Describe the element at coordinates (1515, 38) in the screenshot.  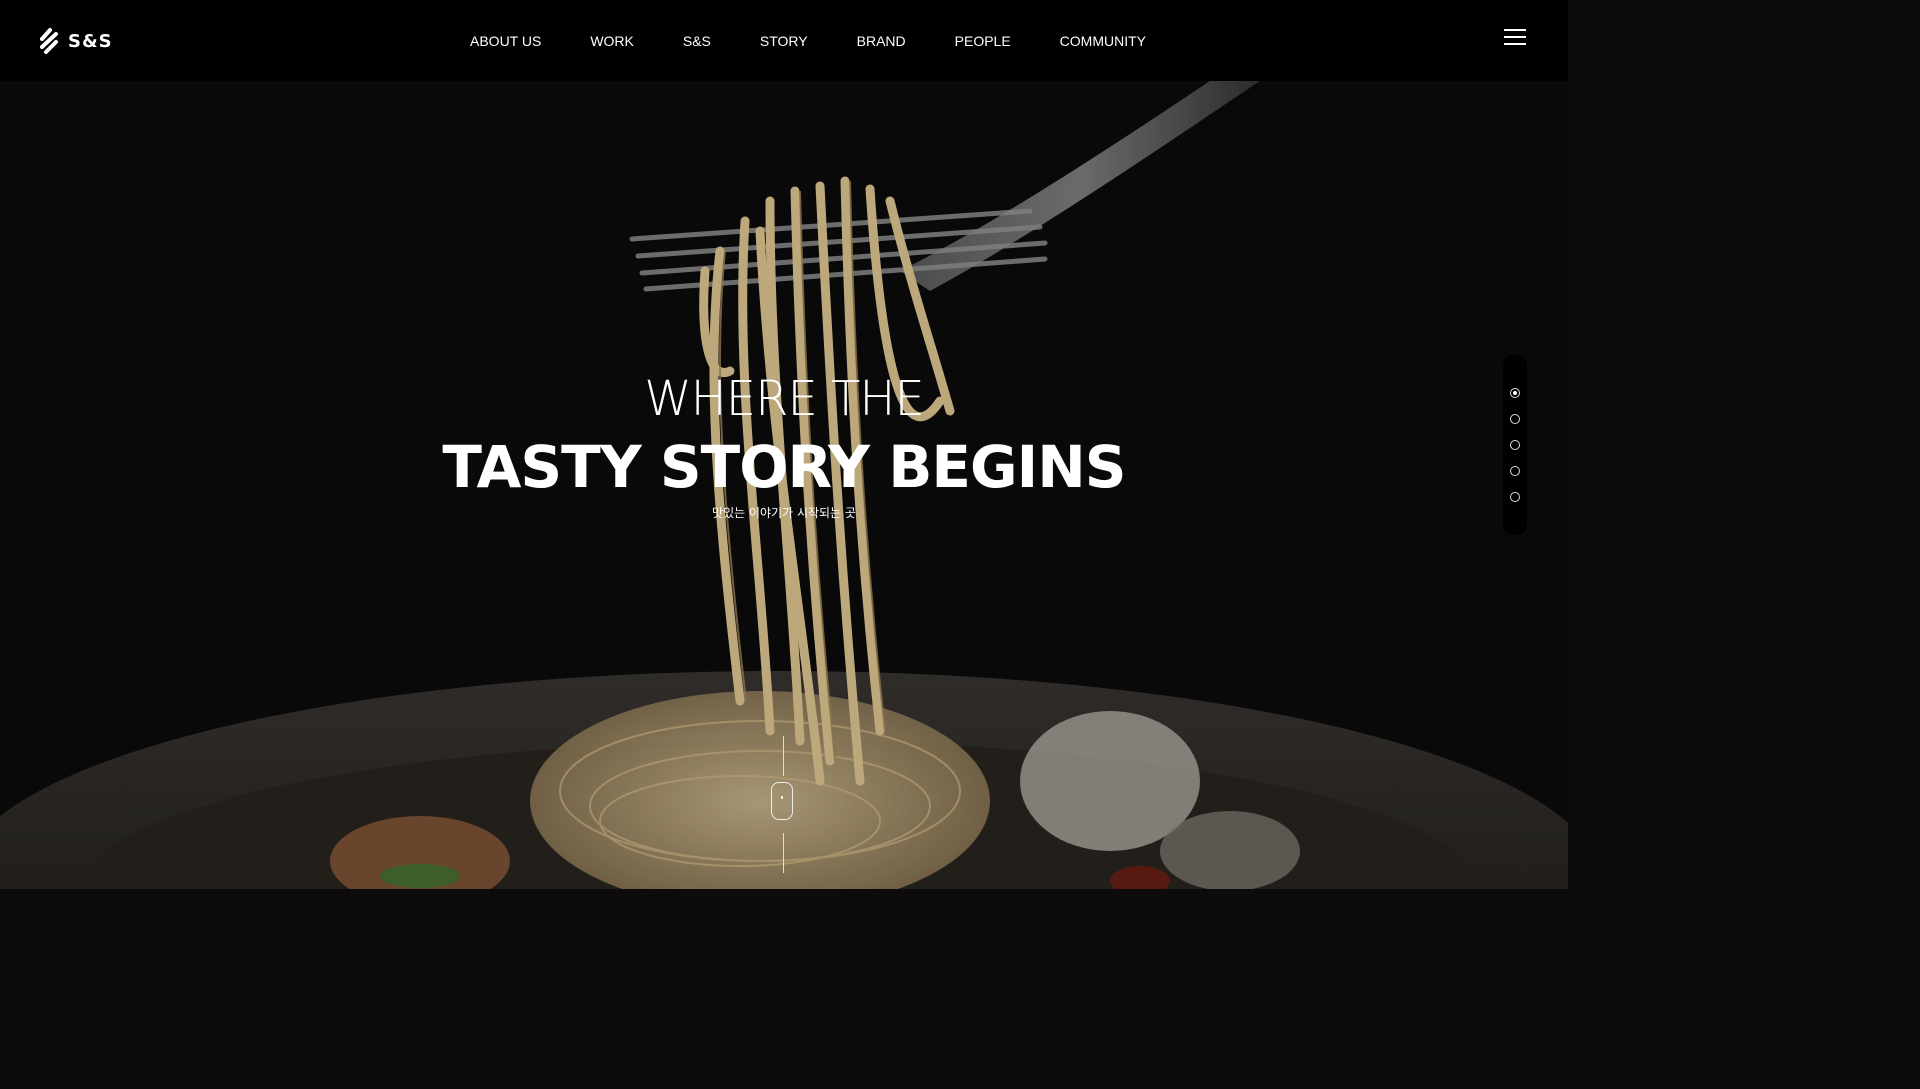
I see `hamburger-menu-icon` at that location.